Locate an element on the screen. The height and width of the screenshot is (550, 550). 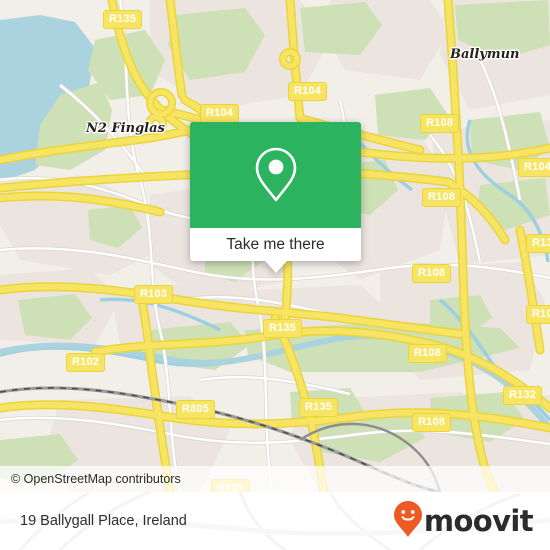
attribution-text: © OpenStreetMap contributors is located at coordinates (96, 479).